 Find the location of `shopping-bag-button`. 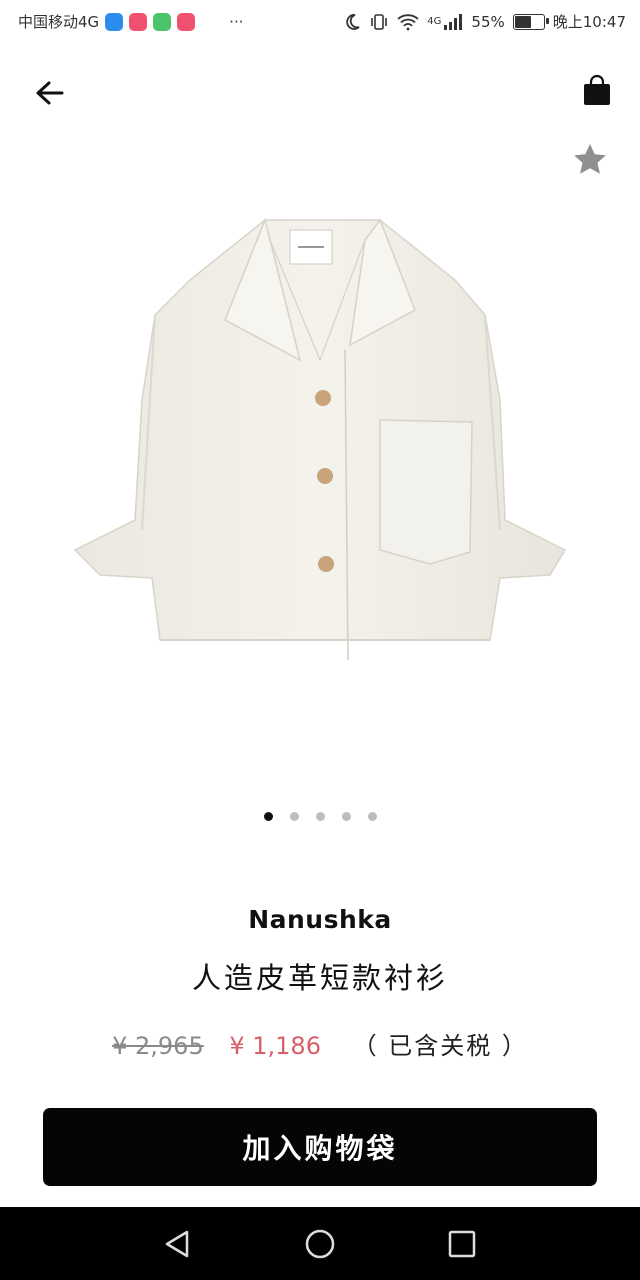

shopping-bag-button is located at coordinates (598, 92).